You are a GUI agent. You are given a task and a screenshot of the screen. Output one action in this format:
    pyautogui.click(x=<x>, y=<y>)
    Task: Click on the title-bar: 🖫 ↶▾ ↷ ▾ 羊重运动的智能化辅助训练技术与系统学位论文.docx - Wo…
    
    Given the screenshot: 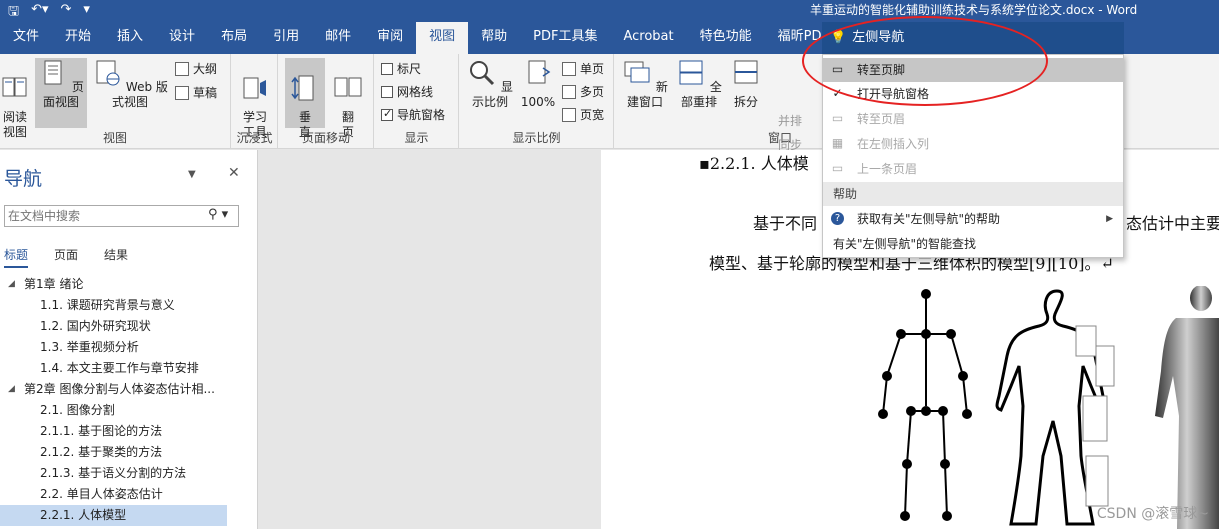 What is the action you would take?
    pyautogui.click(x=609, y=11)
    